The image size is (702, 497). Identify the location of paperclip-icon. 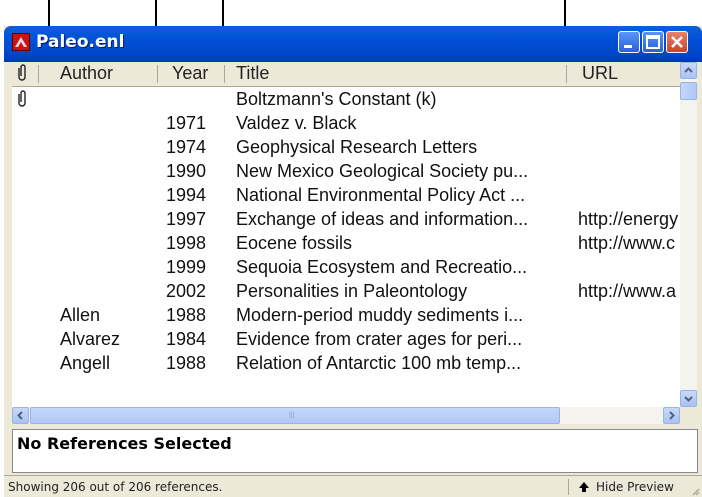
(22, 75).